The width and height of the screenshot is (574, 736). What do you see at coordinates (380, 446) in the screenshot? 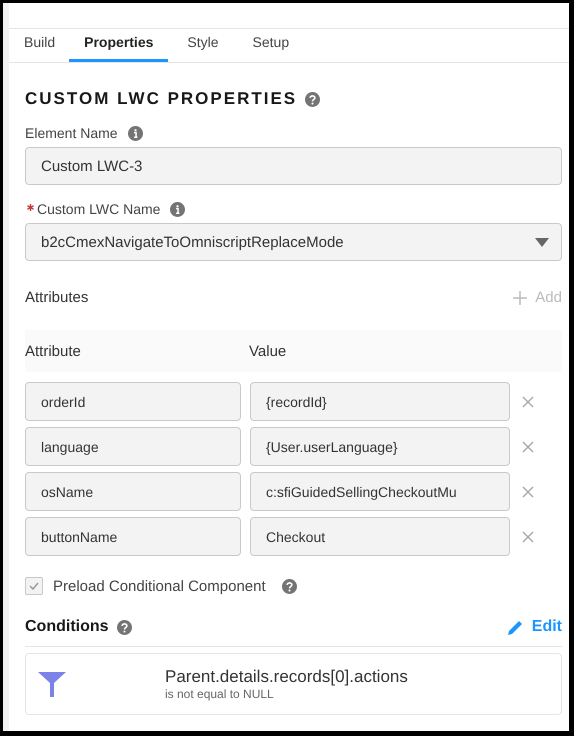
I see `value-field: {User.userLanguage}` at bounding box center [380, 446].